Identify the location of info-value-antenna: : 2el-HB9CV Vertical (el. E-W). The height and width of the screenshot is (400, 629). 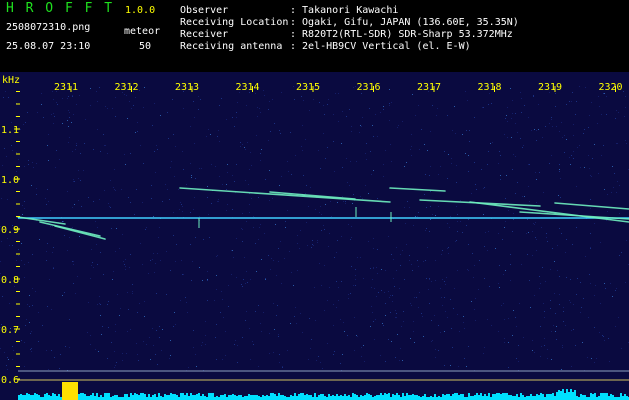
(380, 46).